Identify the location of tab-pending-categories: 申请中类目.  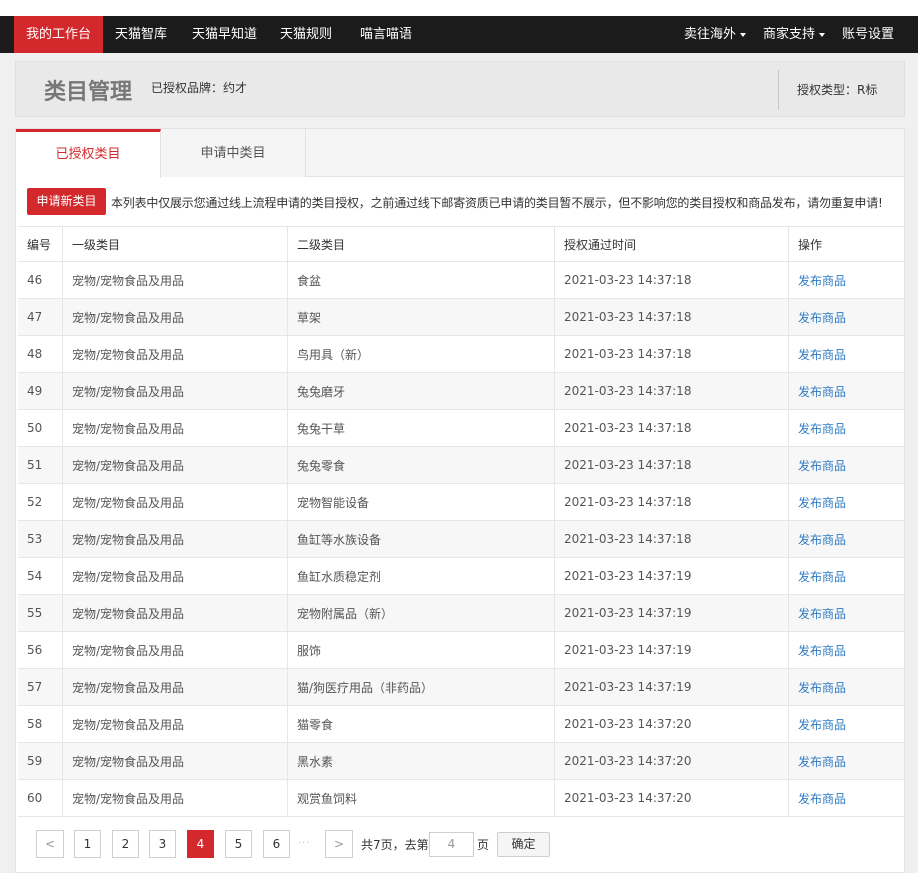
(233, 153).